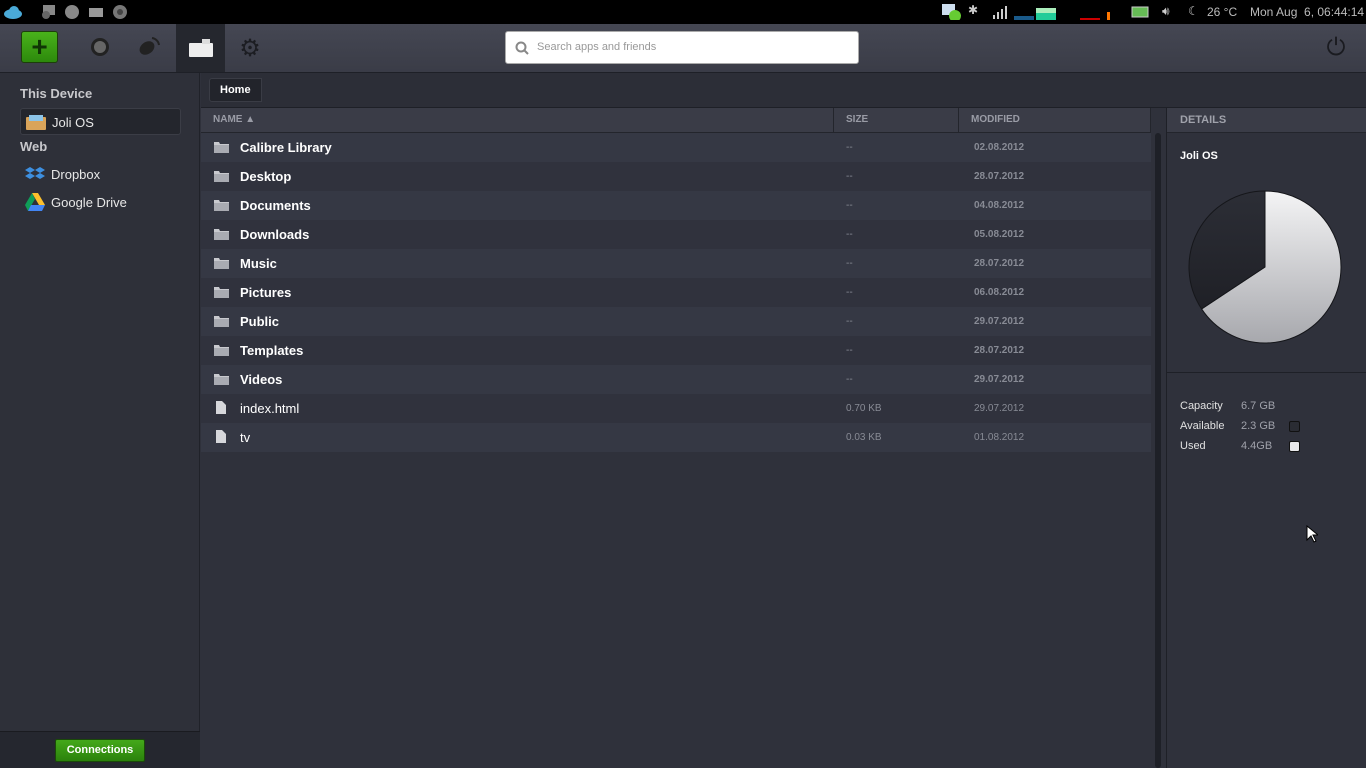  I want to click on search-icon, so click(522, 48).